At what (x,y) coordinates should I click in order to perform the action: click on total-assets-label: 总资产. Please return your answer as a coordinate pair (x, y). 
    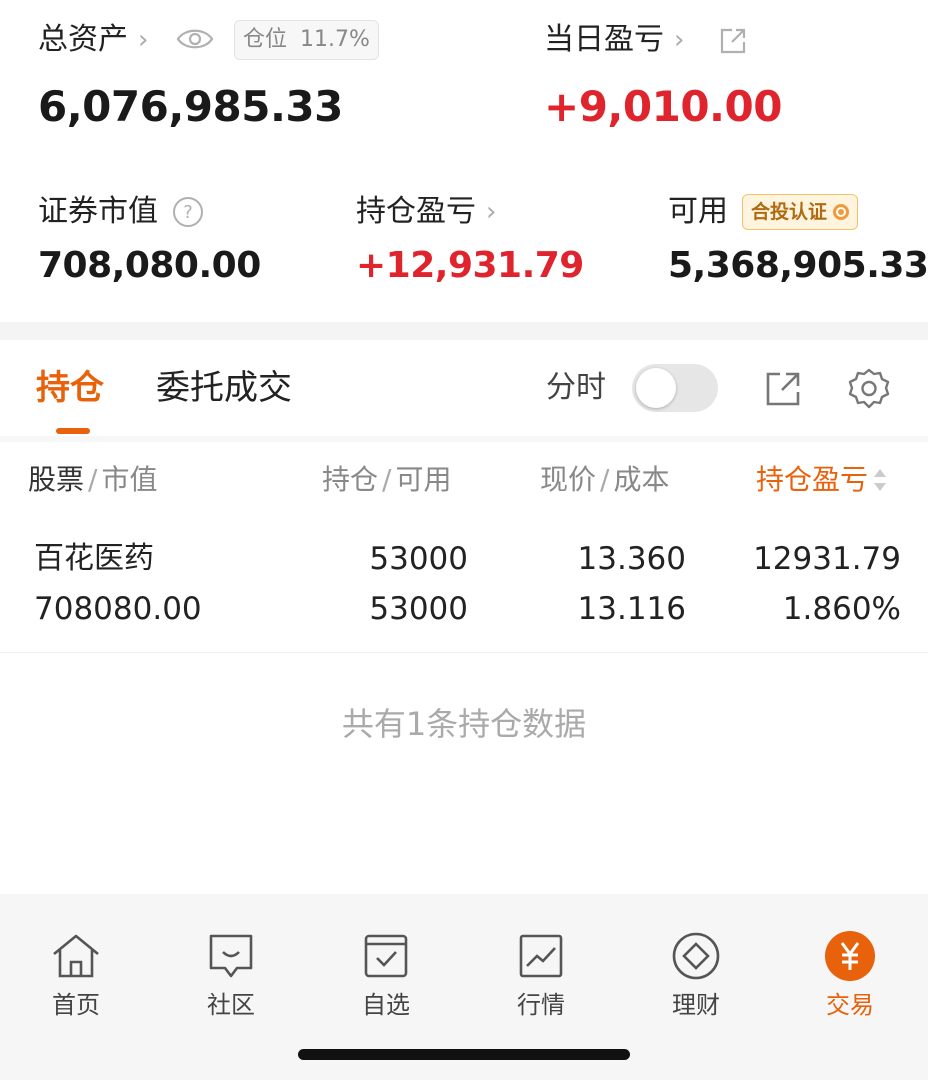
    Looking at the image, I should click on (83, 39).